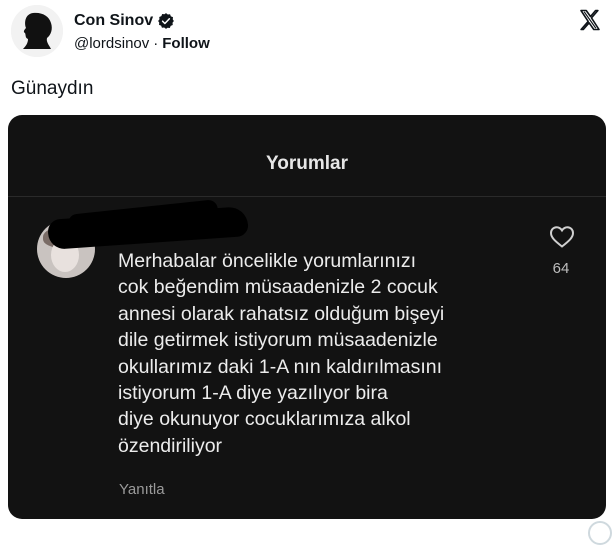 This screenshot has height=545, width=614. I want to click on verified-badge-icon, so click(166, 21).